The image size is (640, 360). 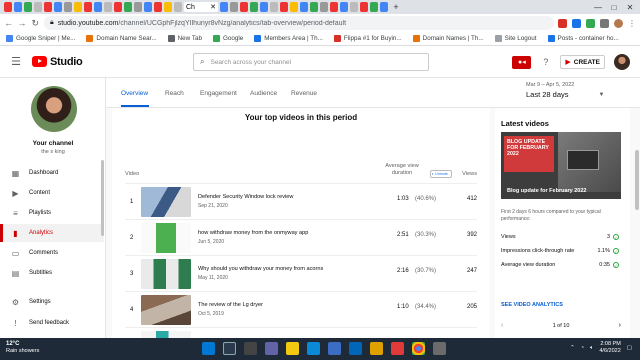 What do you see at coordinates (622, 62) in the screenshot?
I see `account-avatar` at bounding box center [622, 62].